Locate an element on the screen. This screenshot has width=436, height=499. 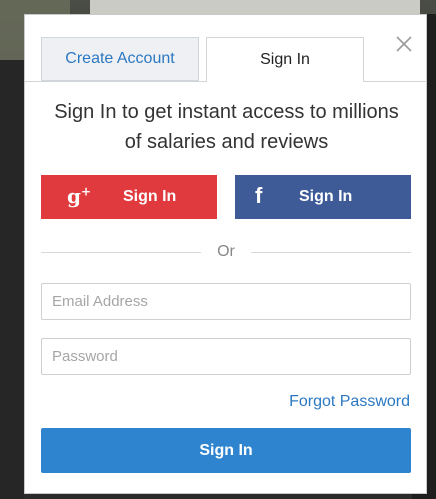
or-divider-text: Or is located at coordinates (226, 251).